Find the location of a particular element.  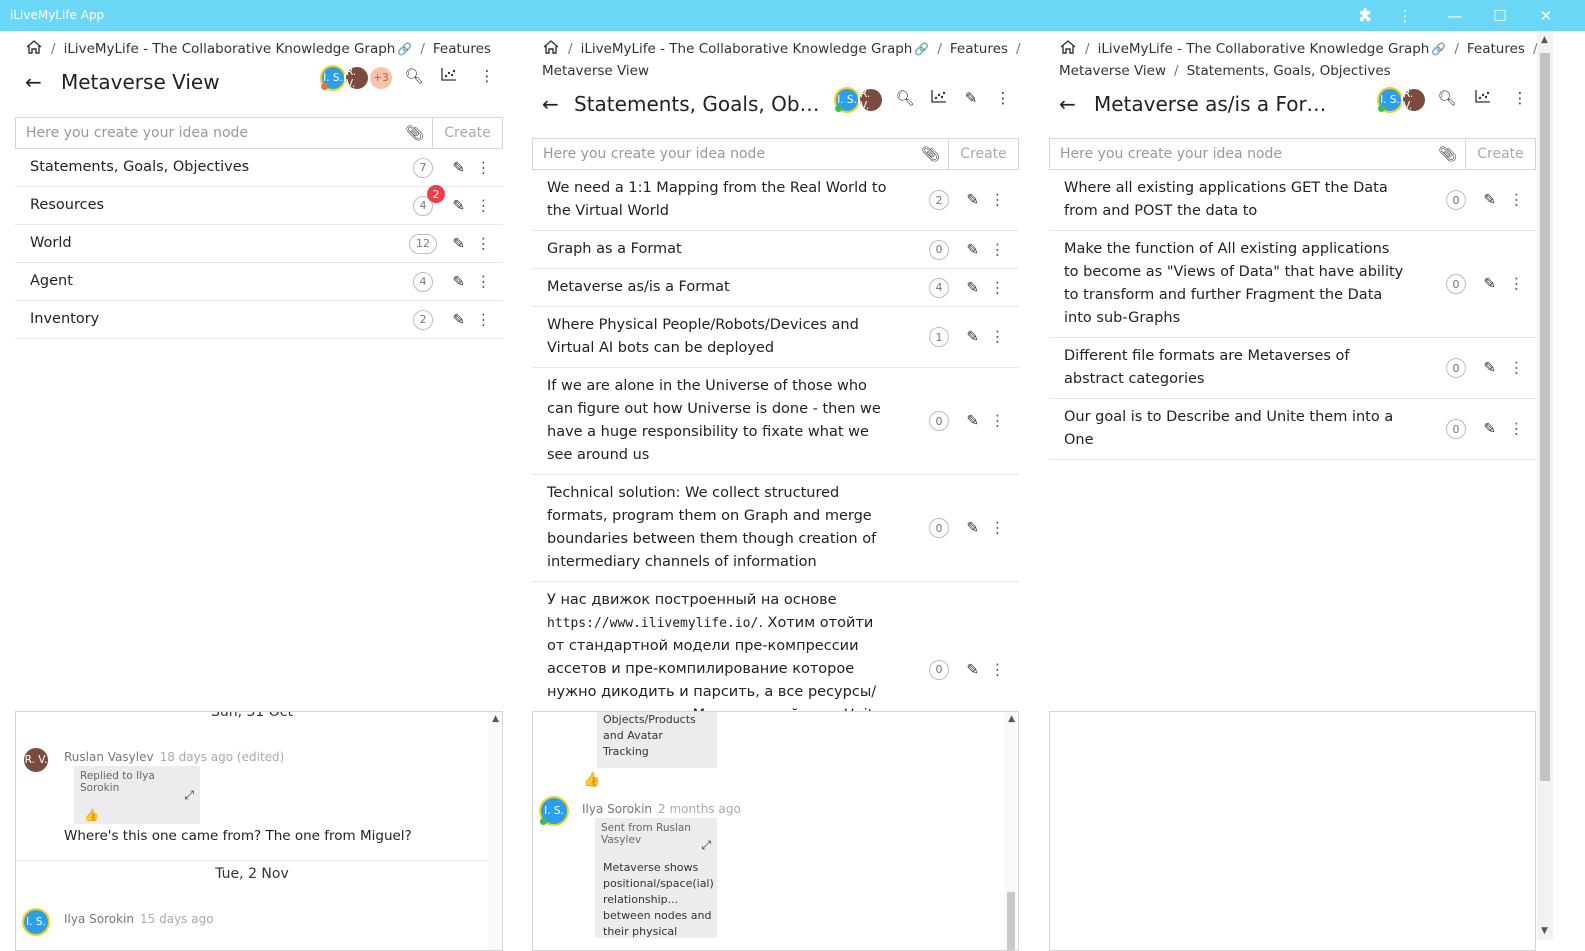

chat-panel is located at coordinates (1292, 831).